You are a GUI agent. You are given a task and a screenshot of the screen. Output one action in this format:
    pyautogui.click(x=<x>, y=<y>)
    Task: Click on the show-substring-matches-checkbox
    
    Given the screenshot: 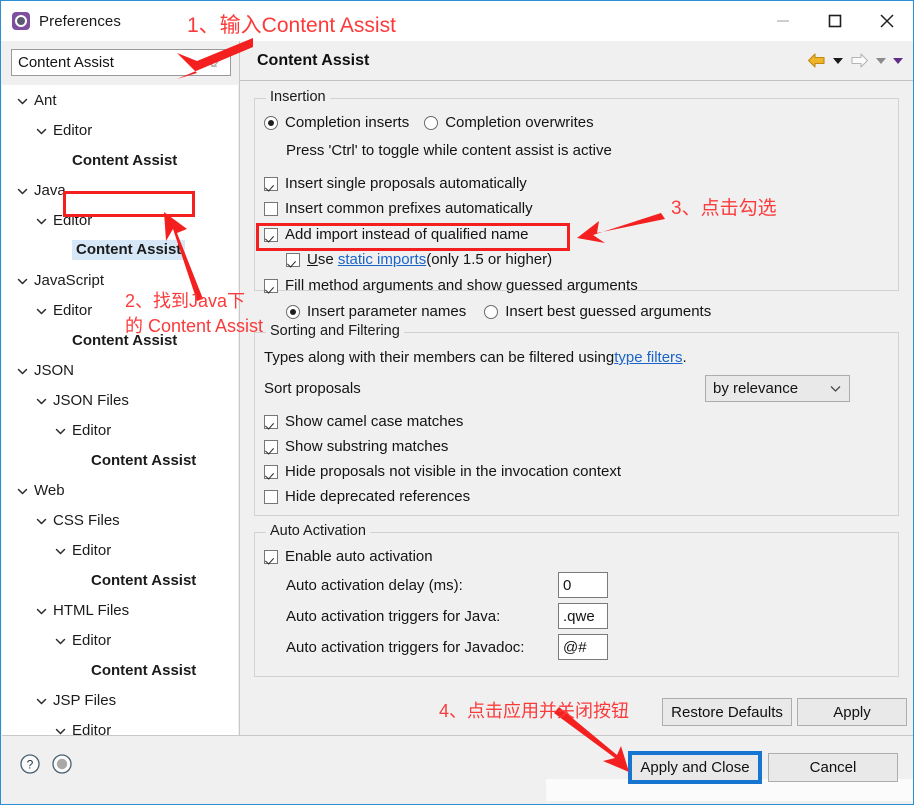 What is the action you would take?
    pyautogui.click(x=271, y=446)
    